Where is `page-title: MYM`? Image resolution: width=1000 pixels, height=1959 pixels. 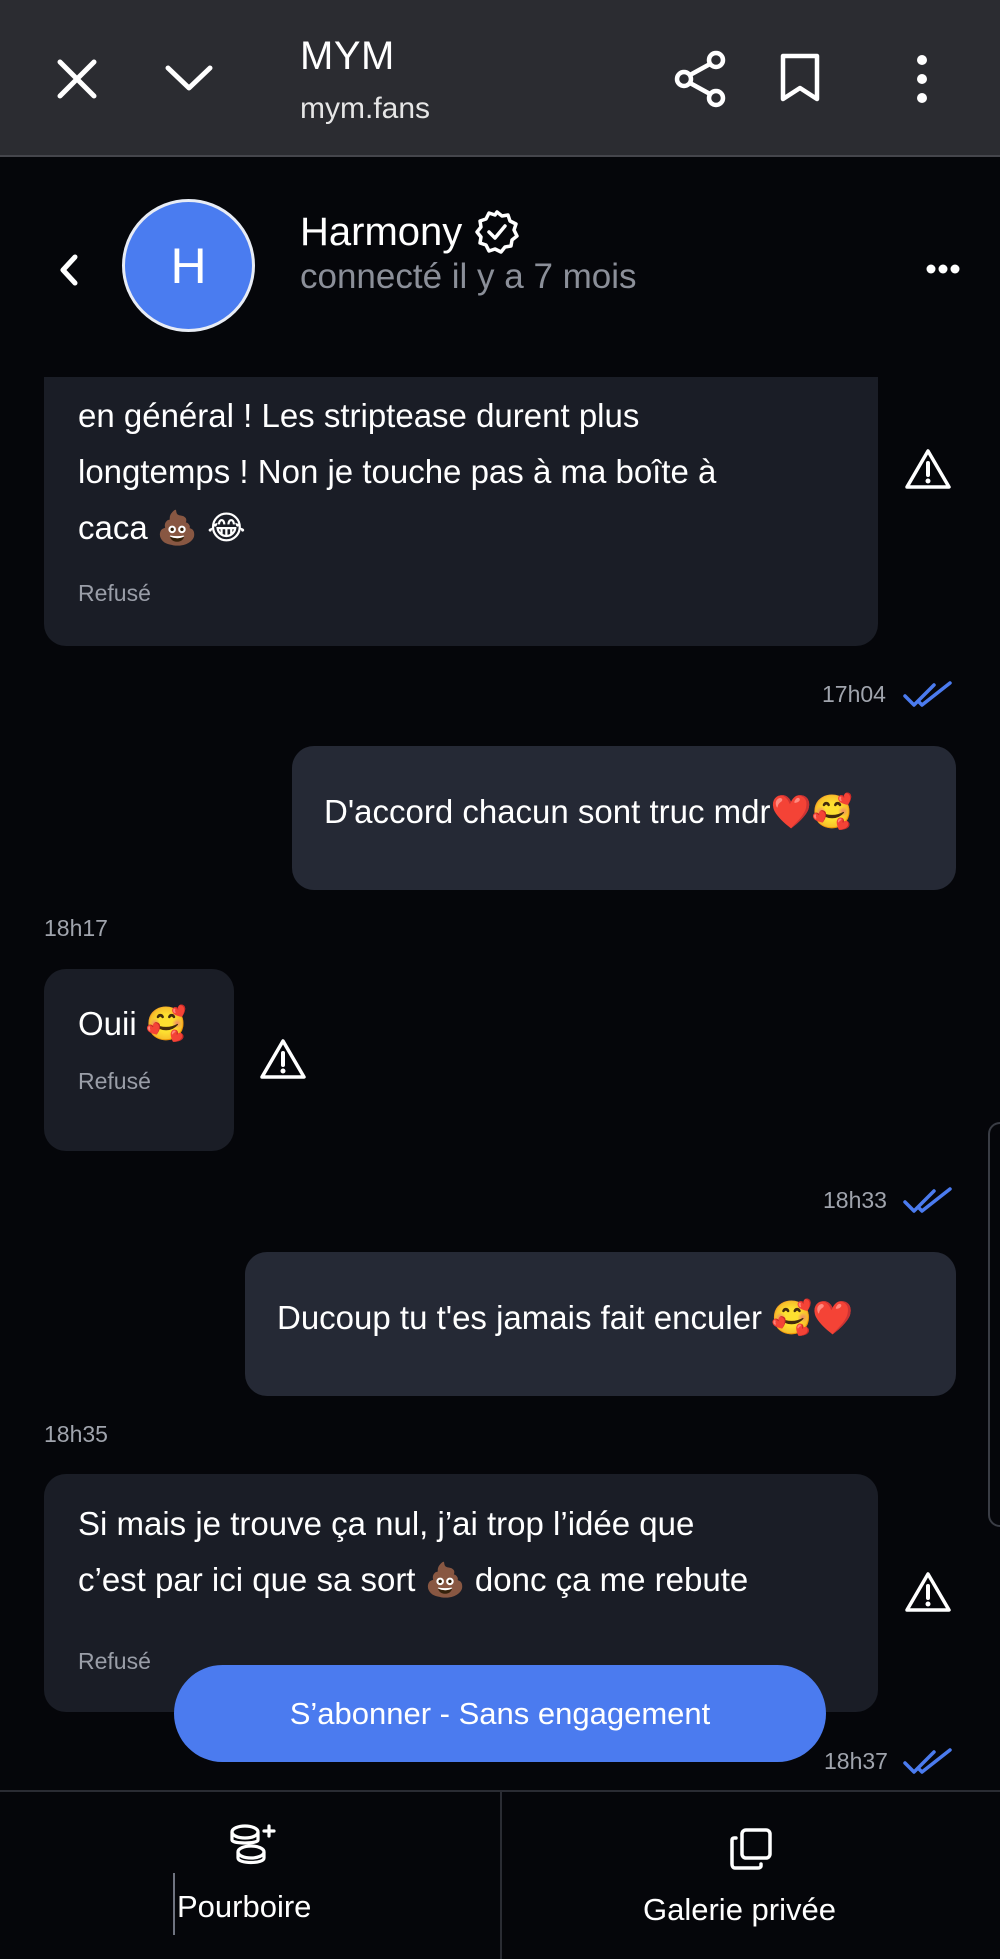 page-title: MYM is located at coordinates (347, 56).